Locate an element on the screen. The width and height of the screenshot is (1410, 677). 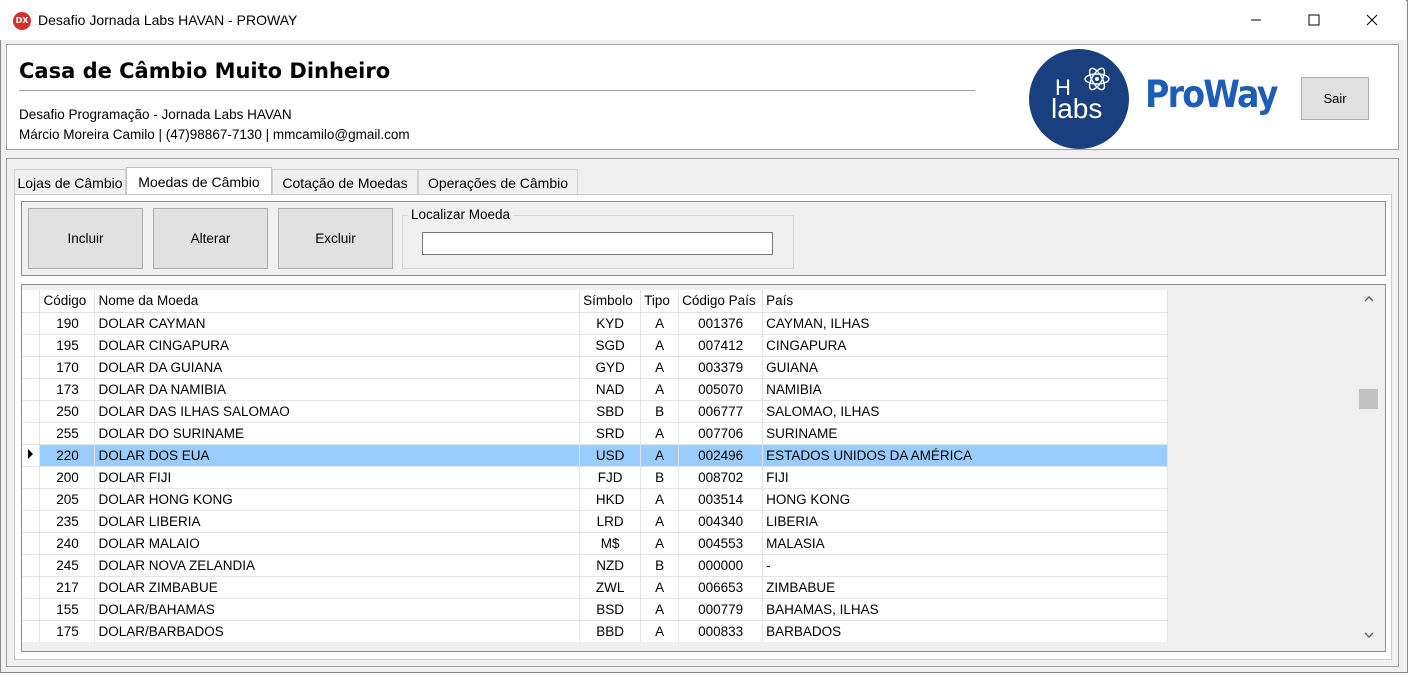
cell-codigo-pais: 006777 is located at coordinates (721, 411).